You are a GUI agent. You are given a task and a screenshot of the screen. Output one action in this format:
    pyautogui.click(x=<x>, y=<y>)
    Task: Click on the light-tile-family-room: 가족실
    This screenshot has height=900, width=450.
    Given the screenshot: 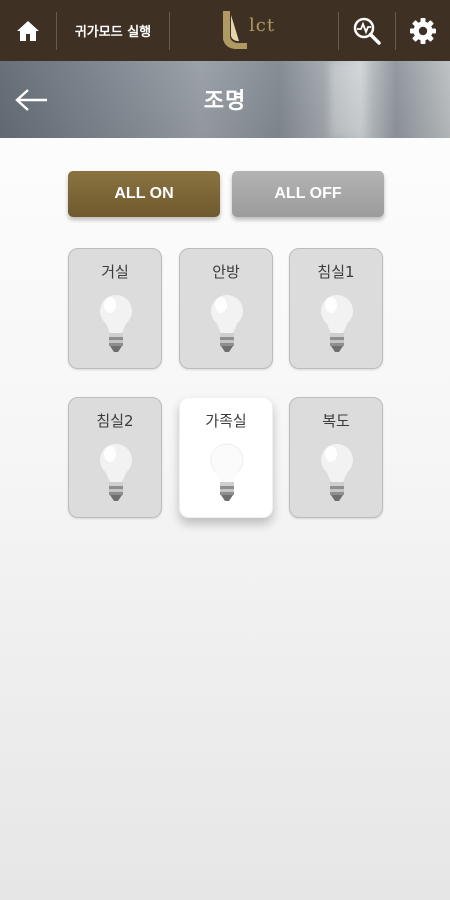 What is the action you would take?
    pyautogui.click(x=226, y=457)
    